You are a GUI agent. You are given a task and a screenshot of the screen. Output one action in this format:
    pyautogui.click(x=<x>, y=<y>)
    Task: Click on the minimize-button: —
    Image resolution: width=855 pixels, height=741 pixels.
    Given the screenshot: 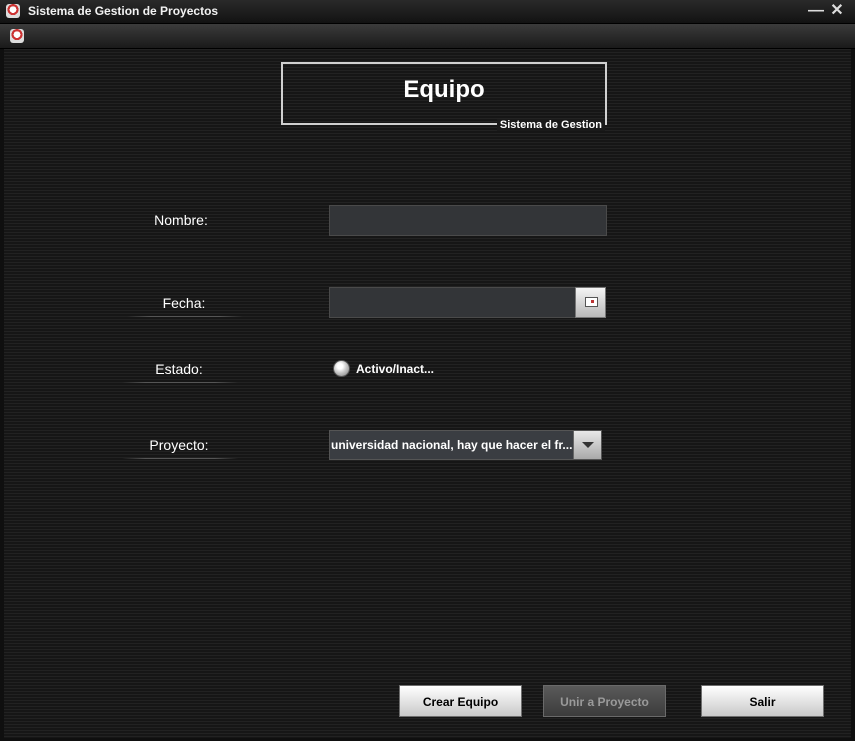 What is the action you would take?
    pyautogui.click(x=816, y=11)
    